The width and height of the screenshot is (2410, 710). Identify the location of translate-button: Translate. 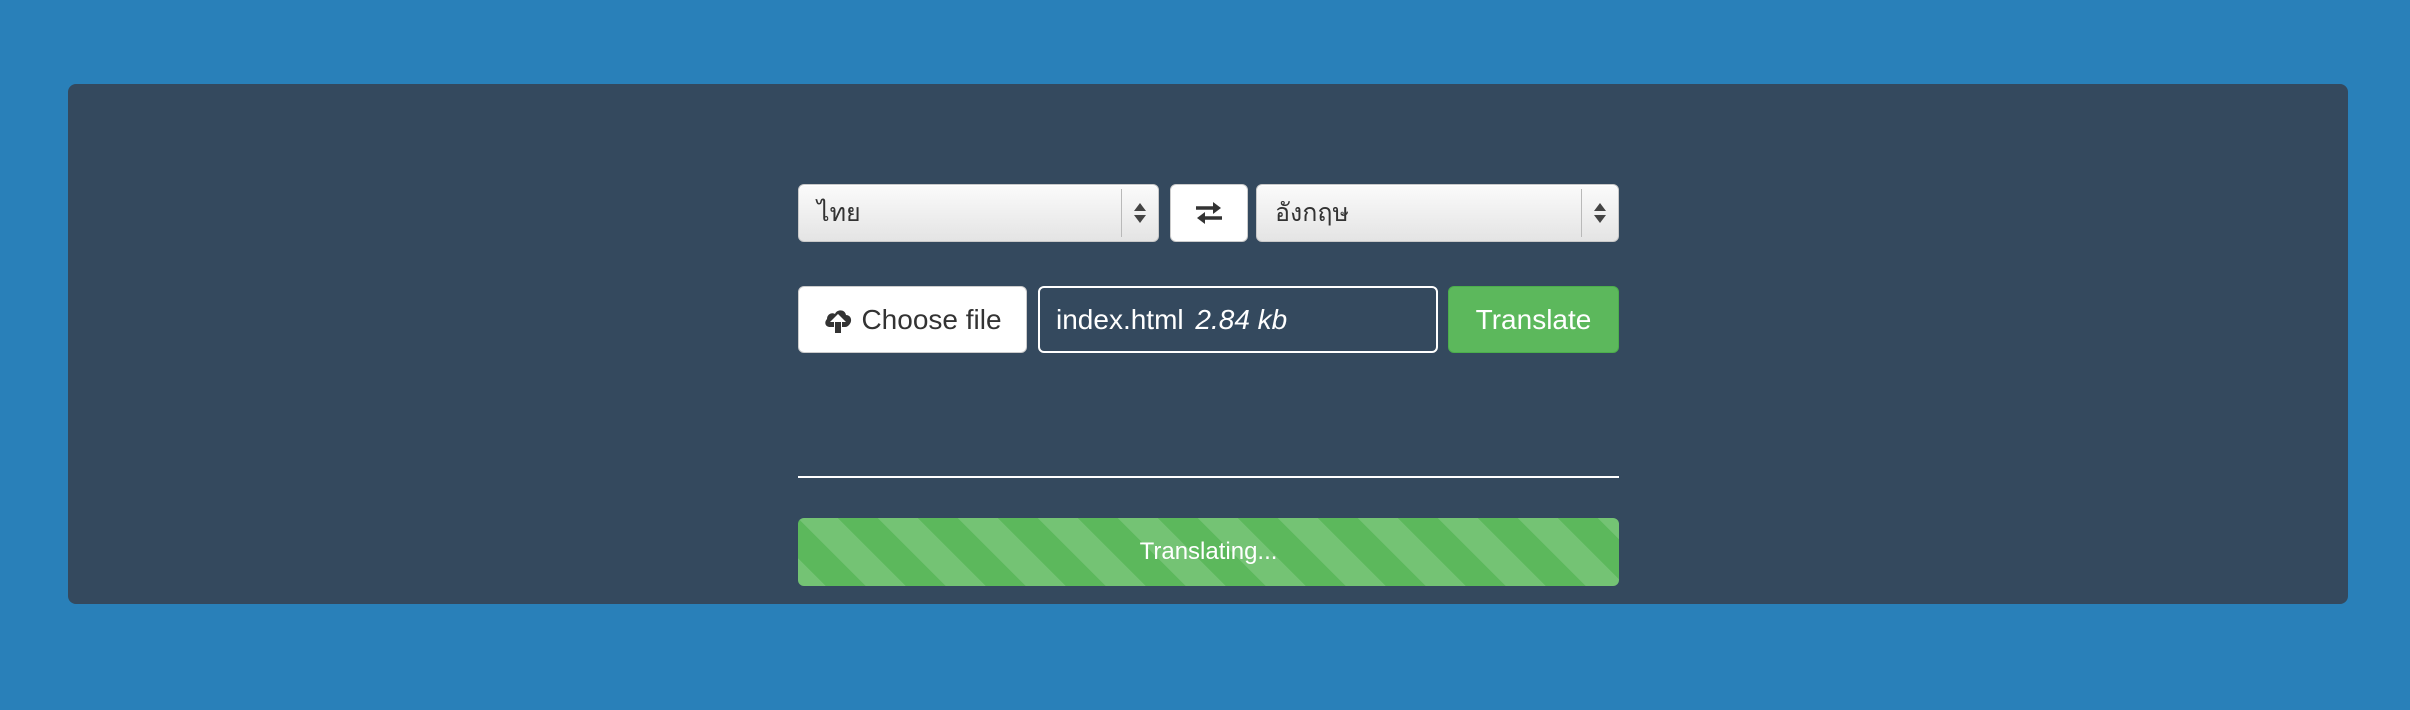
(1533, 319).